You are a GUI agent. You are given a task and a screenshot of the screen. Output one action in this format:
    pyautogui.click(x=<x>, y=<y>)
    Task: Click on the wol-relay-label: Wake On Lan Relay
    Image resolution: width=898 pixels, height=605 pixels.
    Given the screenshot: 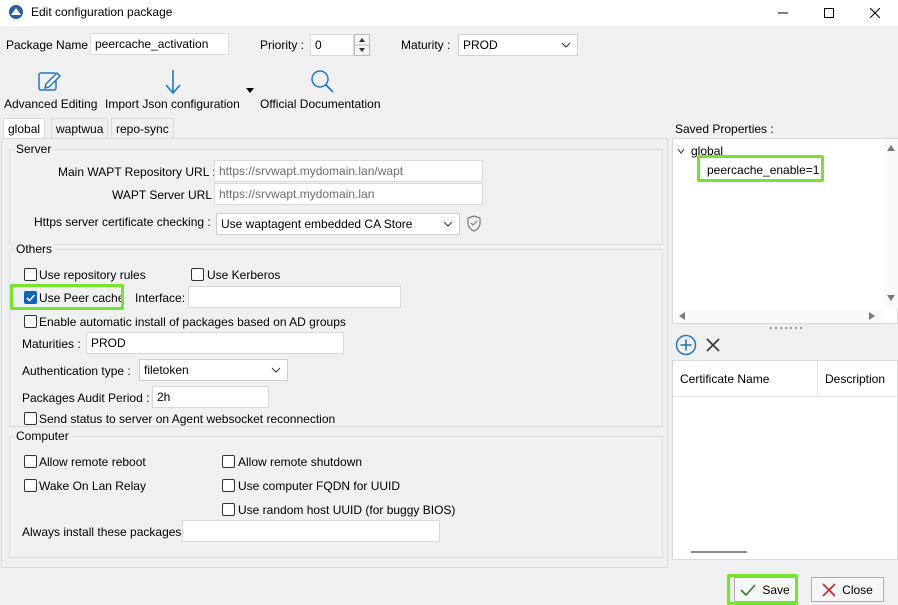 What is the action you would take?
    pyautogui.click(x=92, y=486)
    